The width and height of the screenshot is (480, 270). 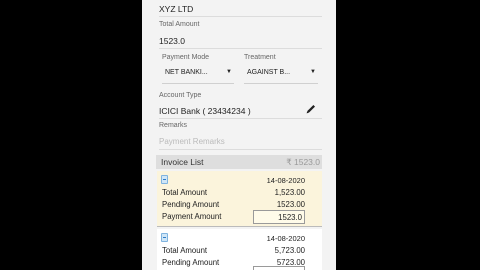 What do you see at coordinates (173, 125) in the screenshot?
I see `remarks-label: Remarks` at bounding box center [173, 125].